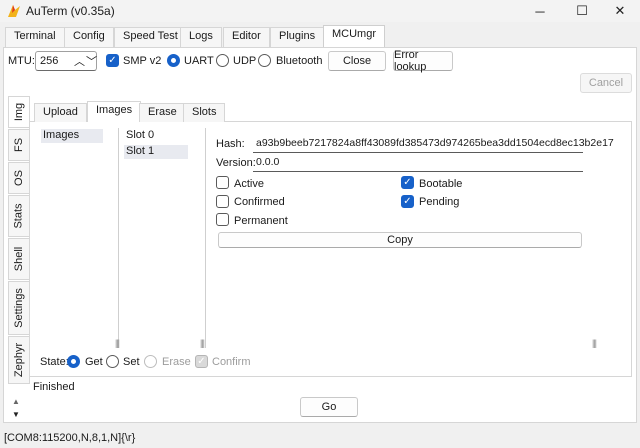  I want to click on cancel-button: Cancel, so click(606, 83).